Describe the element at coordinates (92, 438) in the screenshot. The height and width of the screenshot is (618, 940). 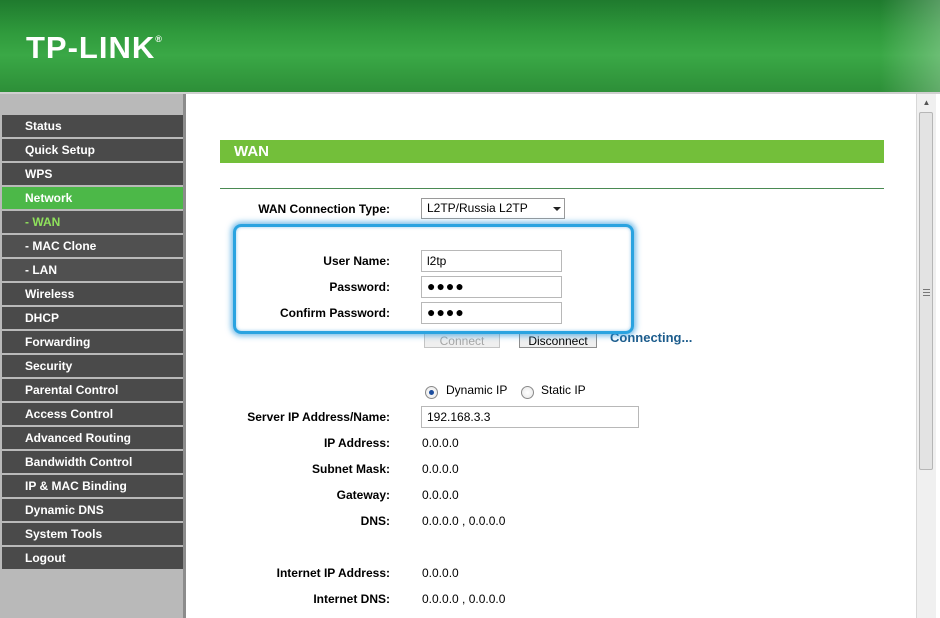
I see `sidebar-item-advanced-routing: Advanced Routing` at that location.